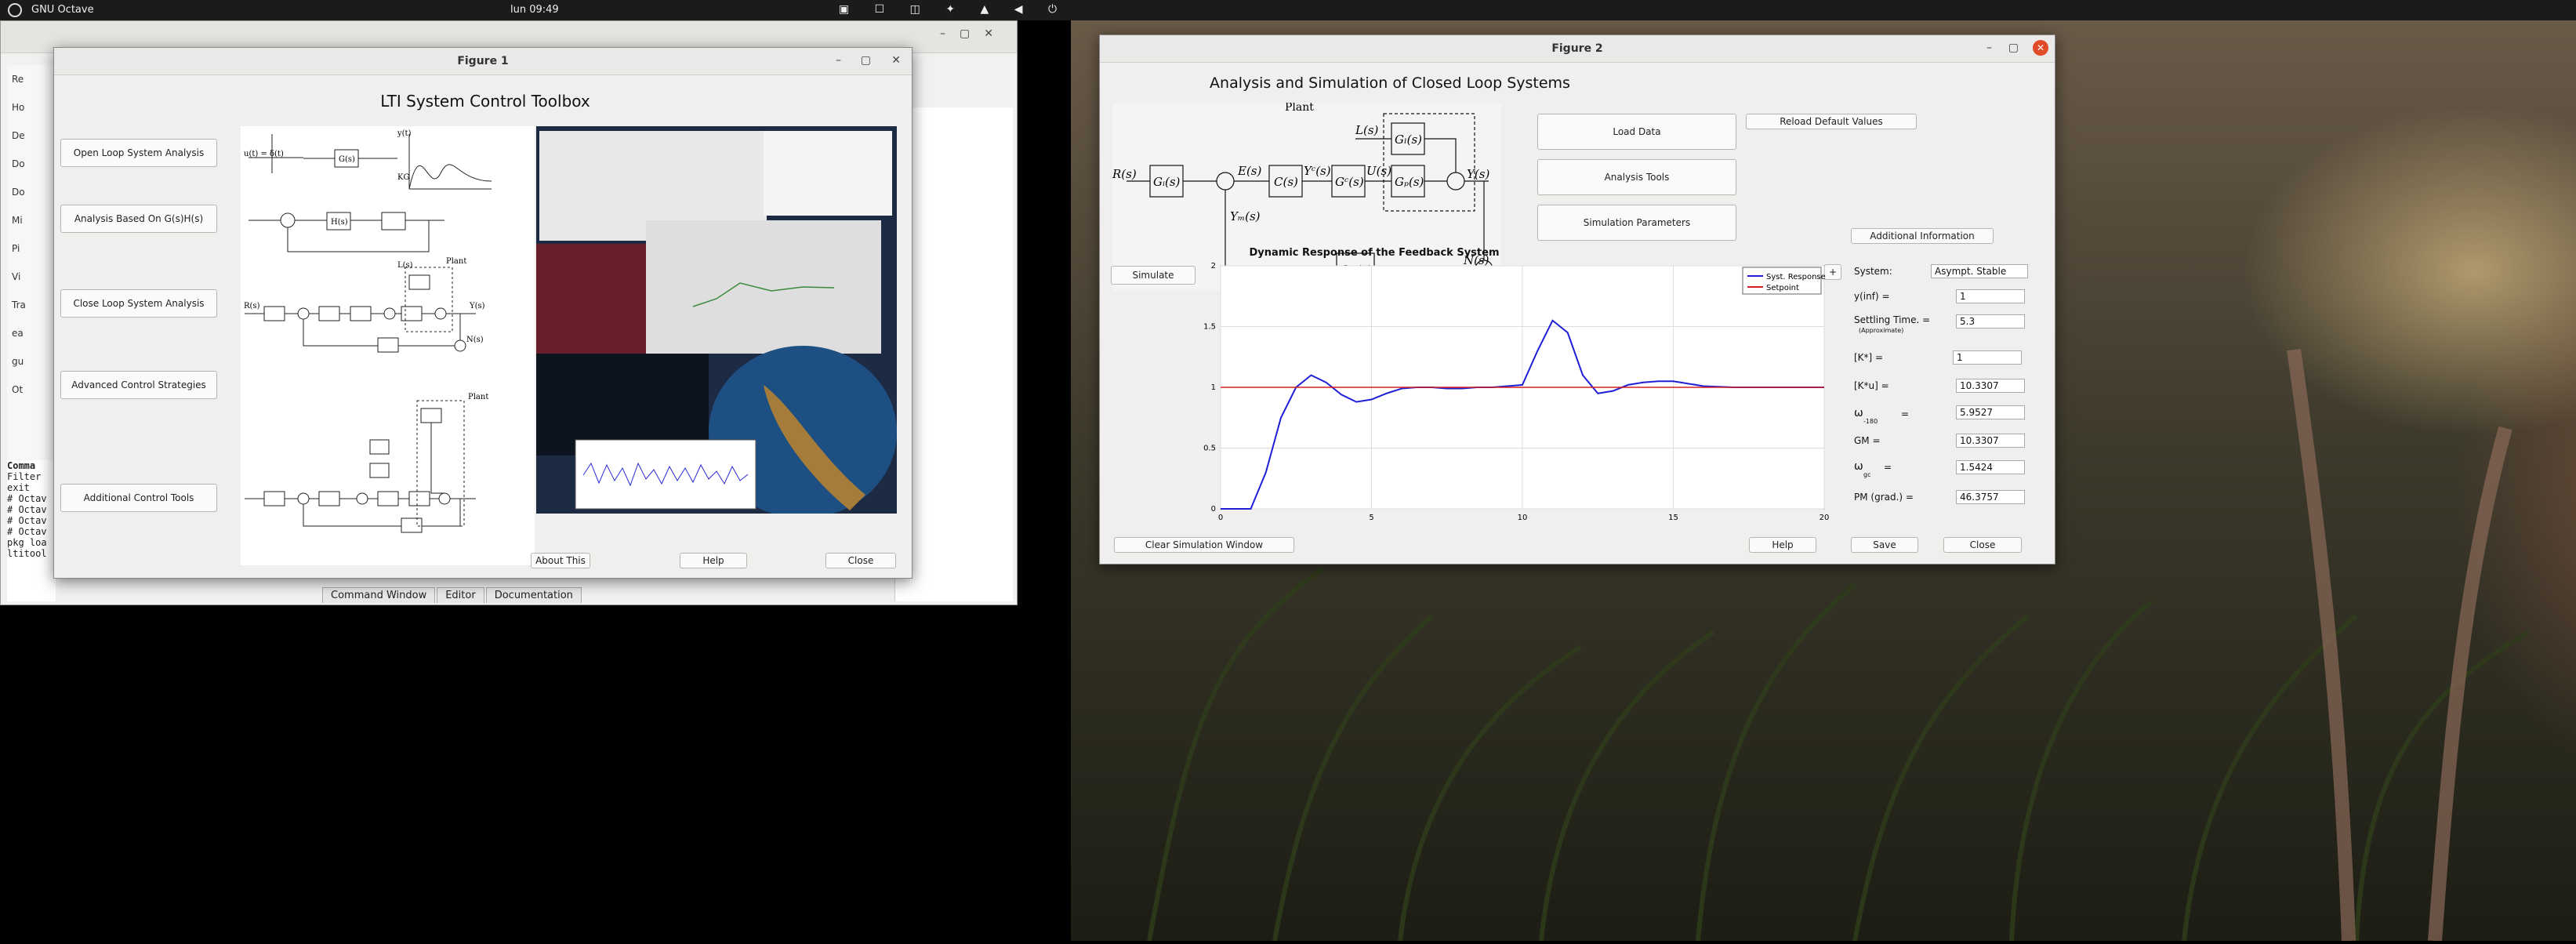 The image size is (2576, 944). What do you see at coordinates (560, 560) in the screenshot?
I see `about-button: About This` at bounding box center [560, 560].